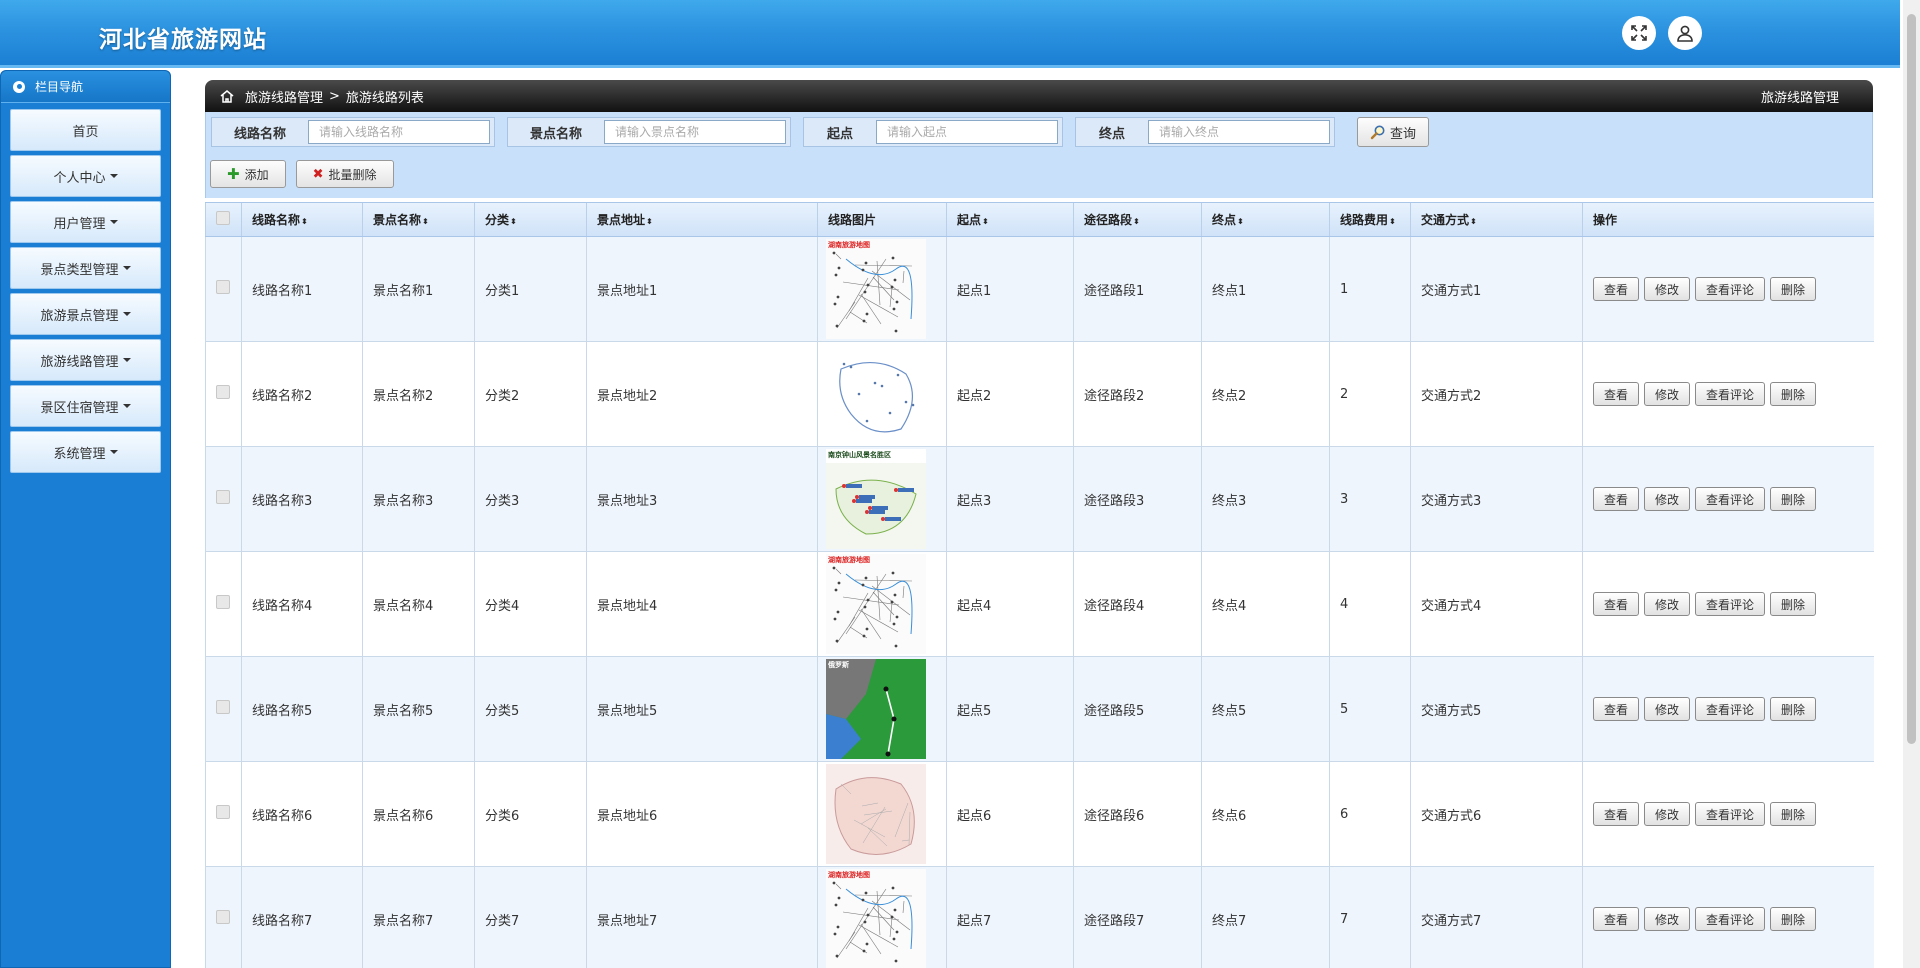  What do you see at coordinates (1639, 33) in the screenshot?
I see `fullscreen-icon` at bounding box center [1639, 33].